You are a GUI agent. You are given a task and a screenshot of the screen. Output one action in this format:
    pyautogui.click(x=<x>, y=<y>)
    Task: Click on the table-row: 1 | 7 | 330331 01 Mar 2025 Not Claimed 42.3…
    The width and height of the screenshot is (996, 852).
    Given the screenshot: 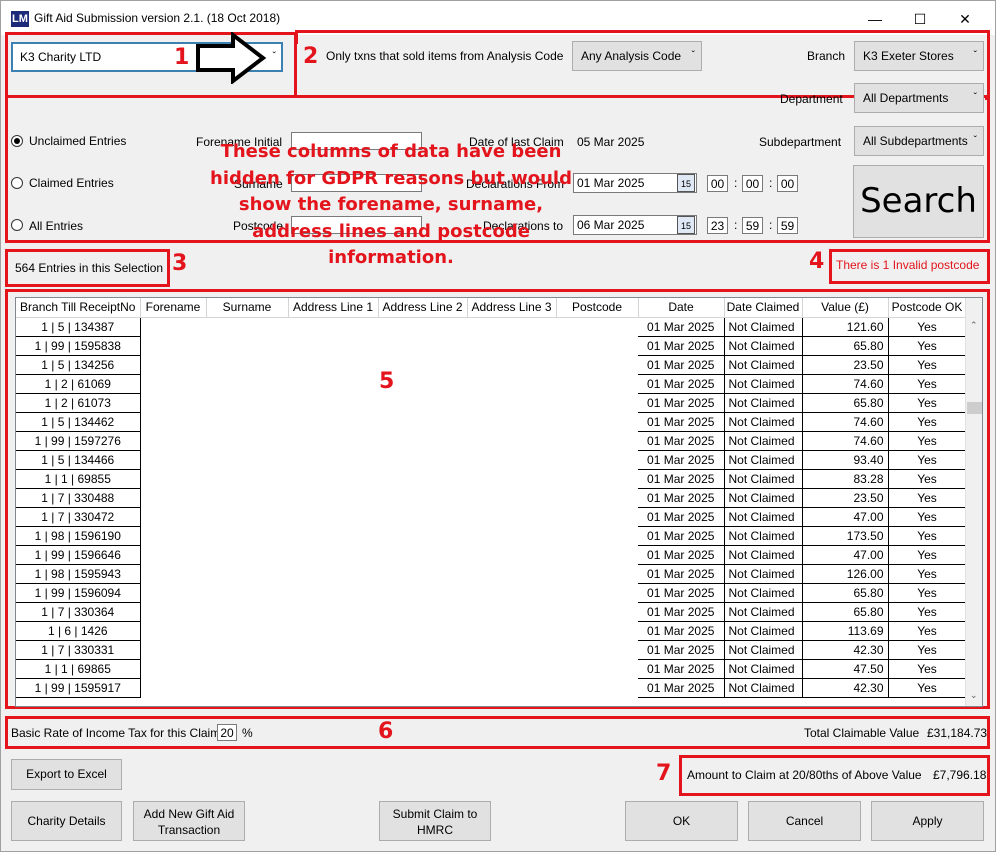 What is the action you would take?
    pyautogui.click(x=491, y=650)
    